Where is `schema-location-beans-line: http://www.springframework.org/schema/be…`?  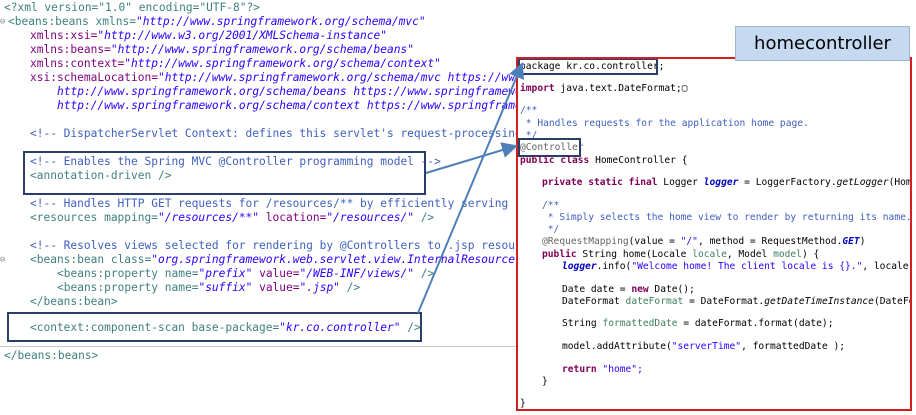 schema-location-beans-line: http://www.springframework.org/schema/be… is located at coordinates (303, 91).